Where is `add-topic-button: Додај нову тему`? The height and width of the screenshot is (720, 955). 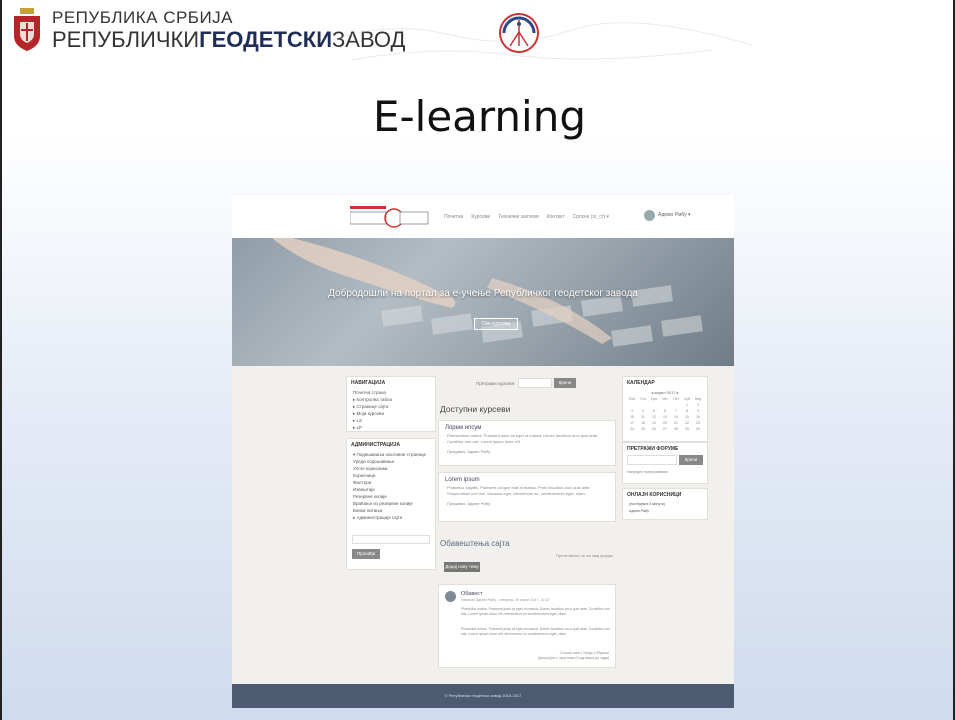
add-topic-button: Додај нову тему is located at coordinates (462, 567).